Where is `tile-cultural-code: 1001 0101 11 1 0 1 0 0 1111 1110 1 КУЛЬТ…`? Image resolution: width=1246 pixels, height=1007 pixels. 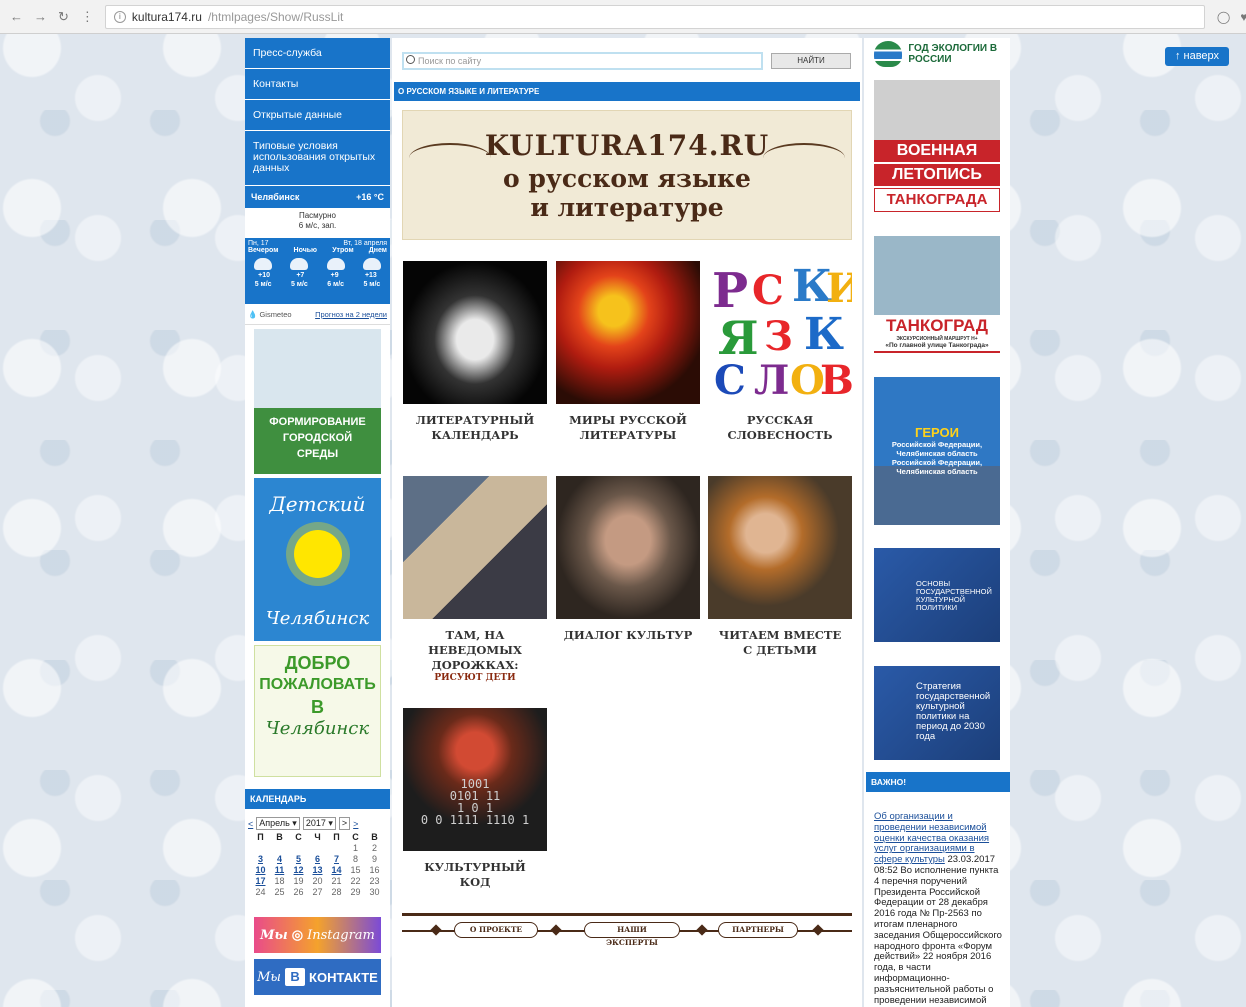 tile-cultural-code: 1001 0101 11 1 0 1 0 0 1111 1110 1 КУЛЬТ… is located at coordinates (475, 799).